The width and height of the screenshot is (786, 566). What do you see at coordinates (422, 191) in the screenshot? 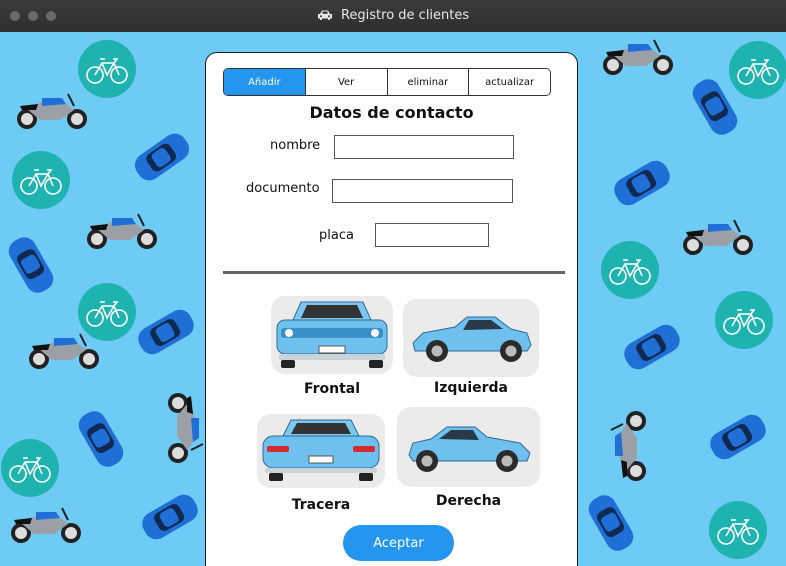
I see `documento-input` at bounding box center [422, 191].